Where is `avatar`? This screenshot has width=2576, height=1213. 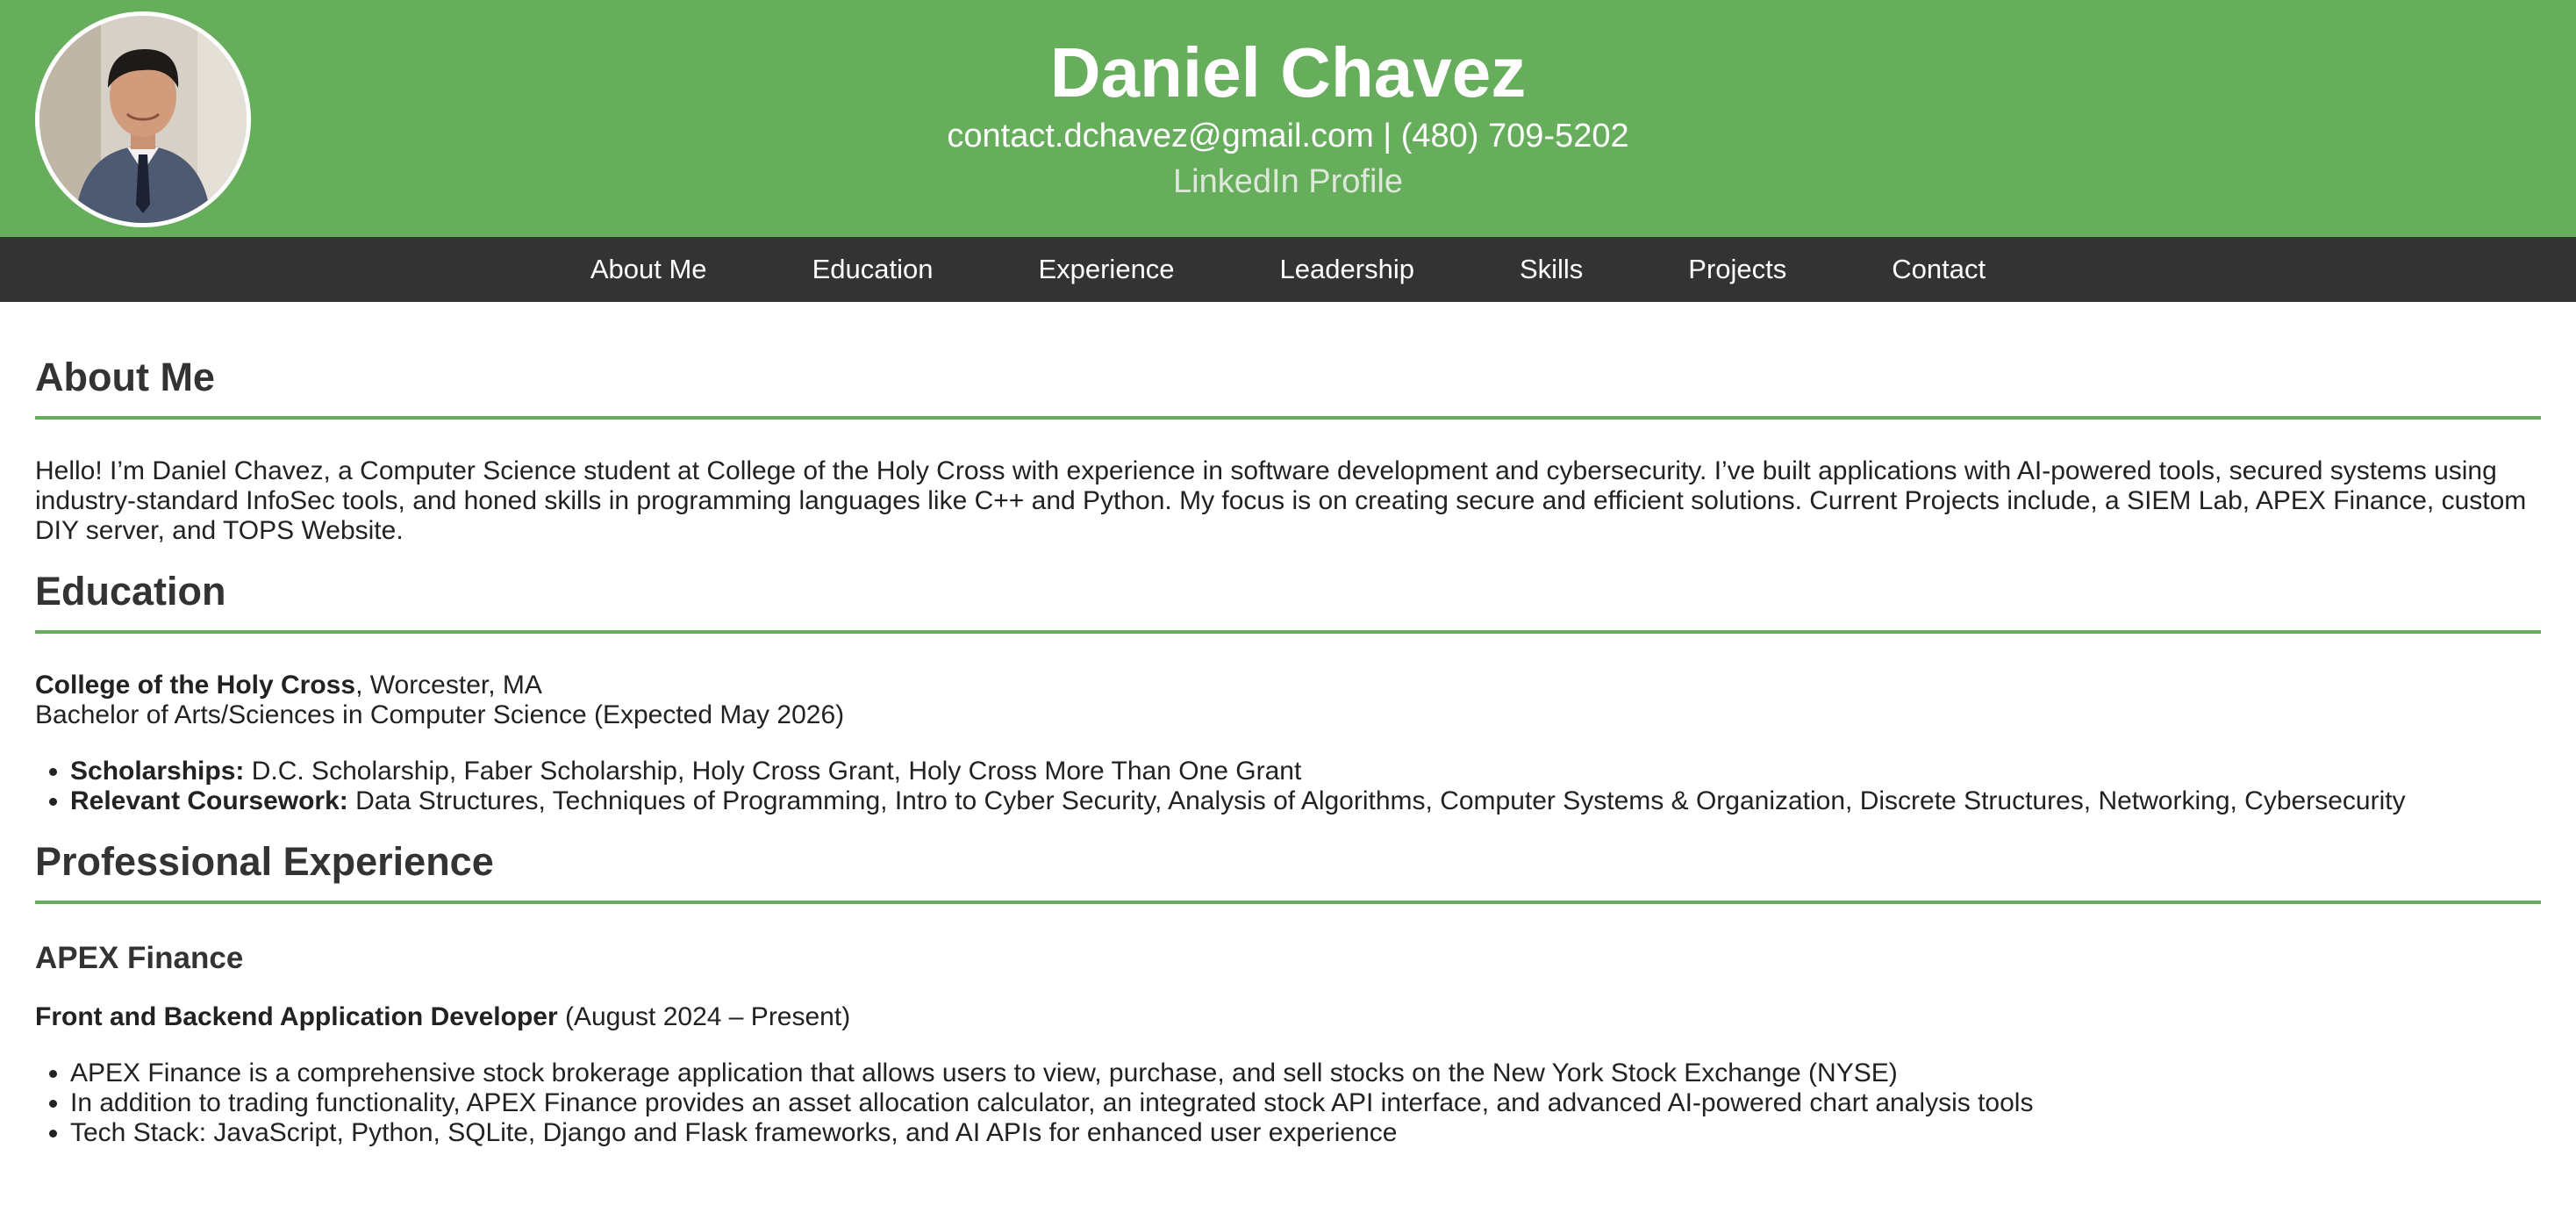 avatar is located at coordinates (143, 119).